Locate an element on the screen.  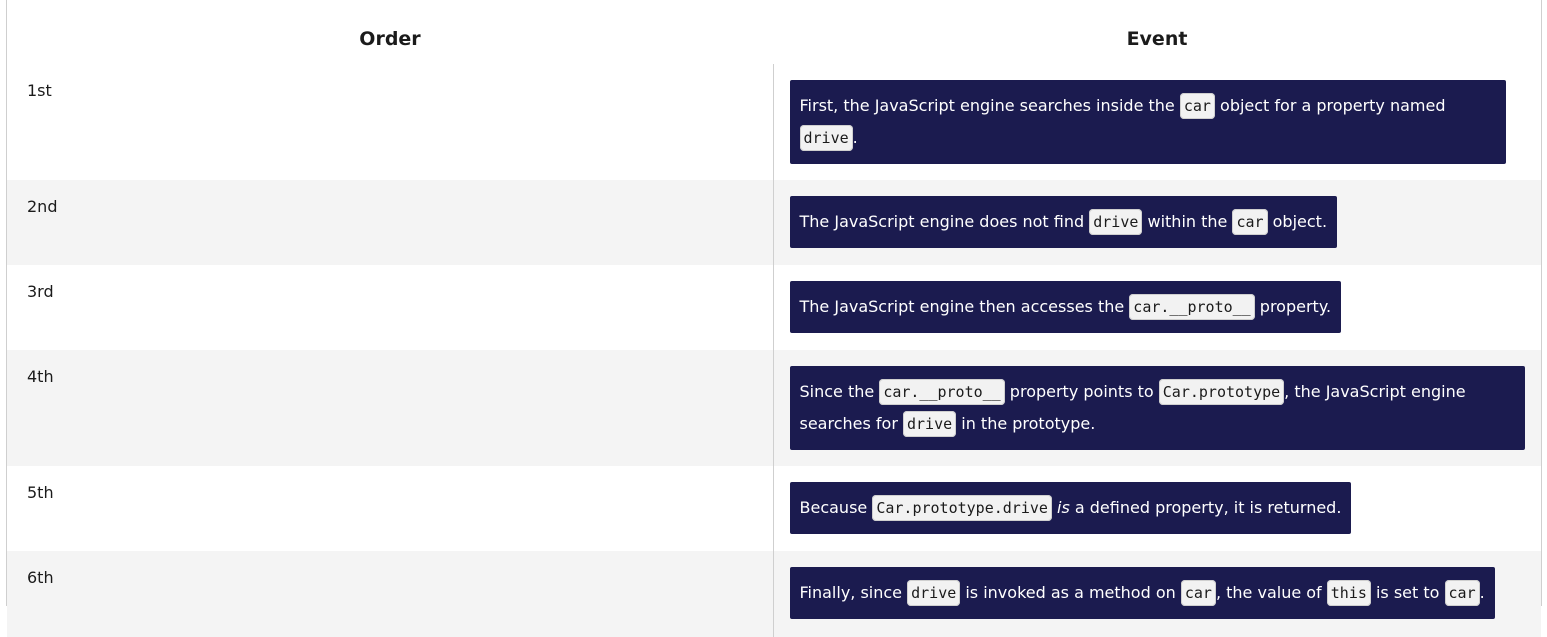
event-text: The JavaScript engine then accesses the is located at coordinates (964, 306).